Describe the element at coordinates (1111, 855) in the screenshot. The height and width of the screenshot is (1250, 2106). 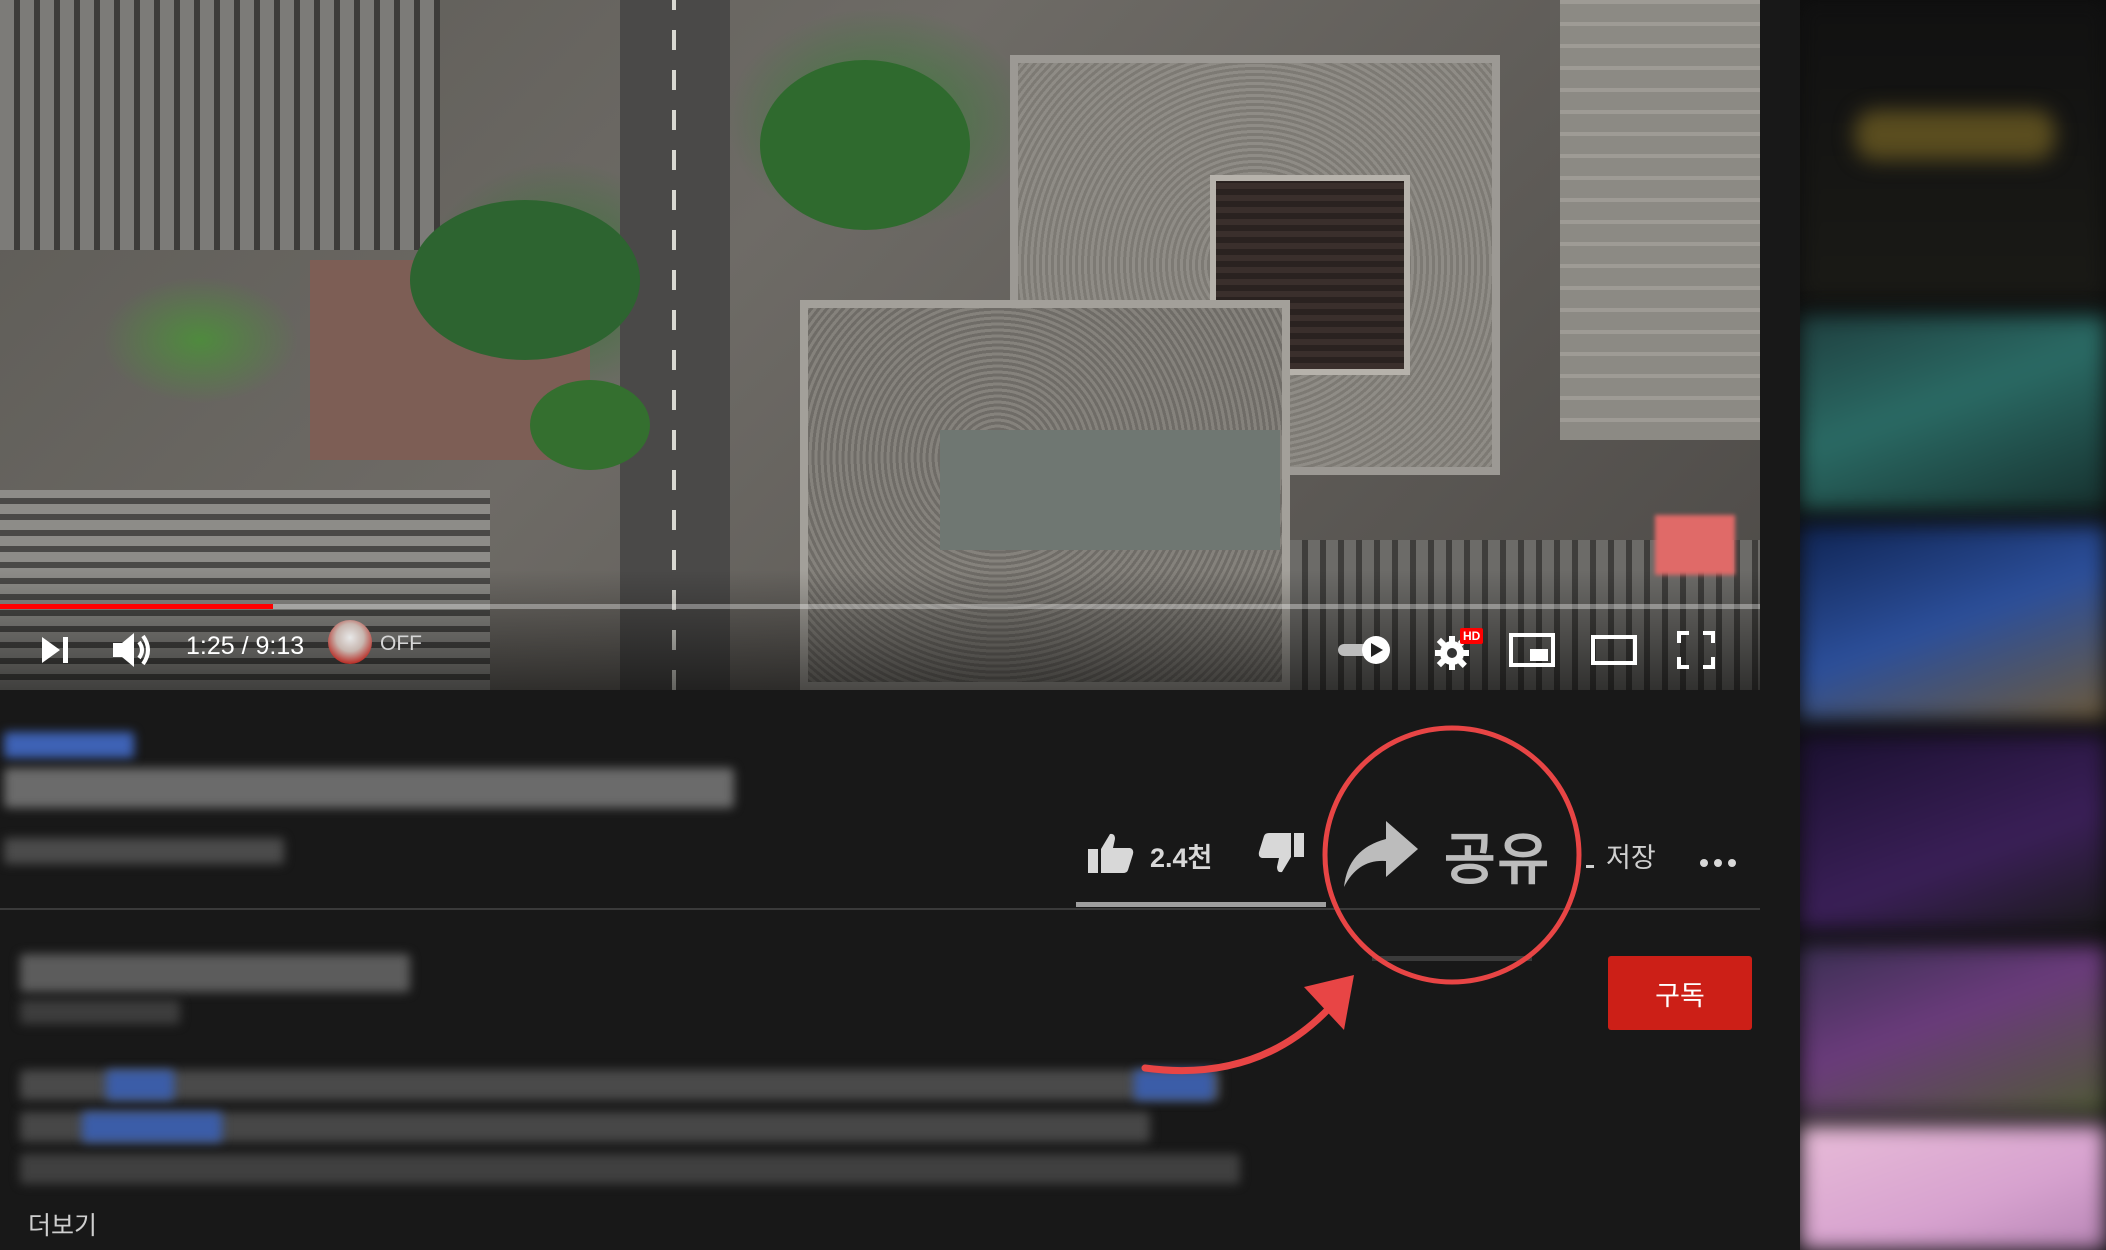
I see `thumbs-up-icon` at that location.